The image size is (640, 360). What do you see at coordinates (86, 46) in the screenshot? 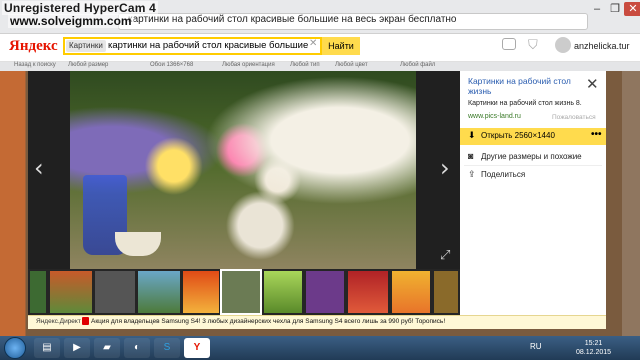
I see `search-service-chip: Картинки` at bounding box center [86, 46].